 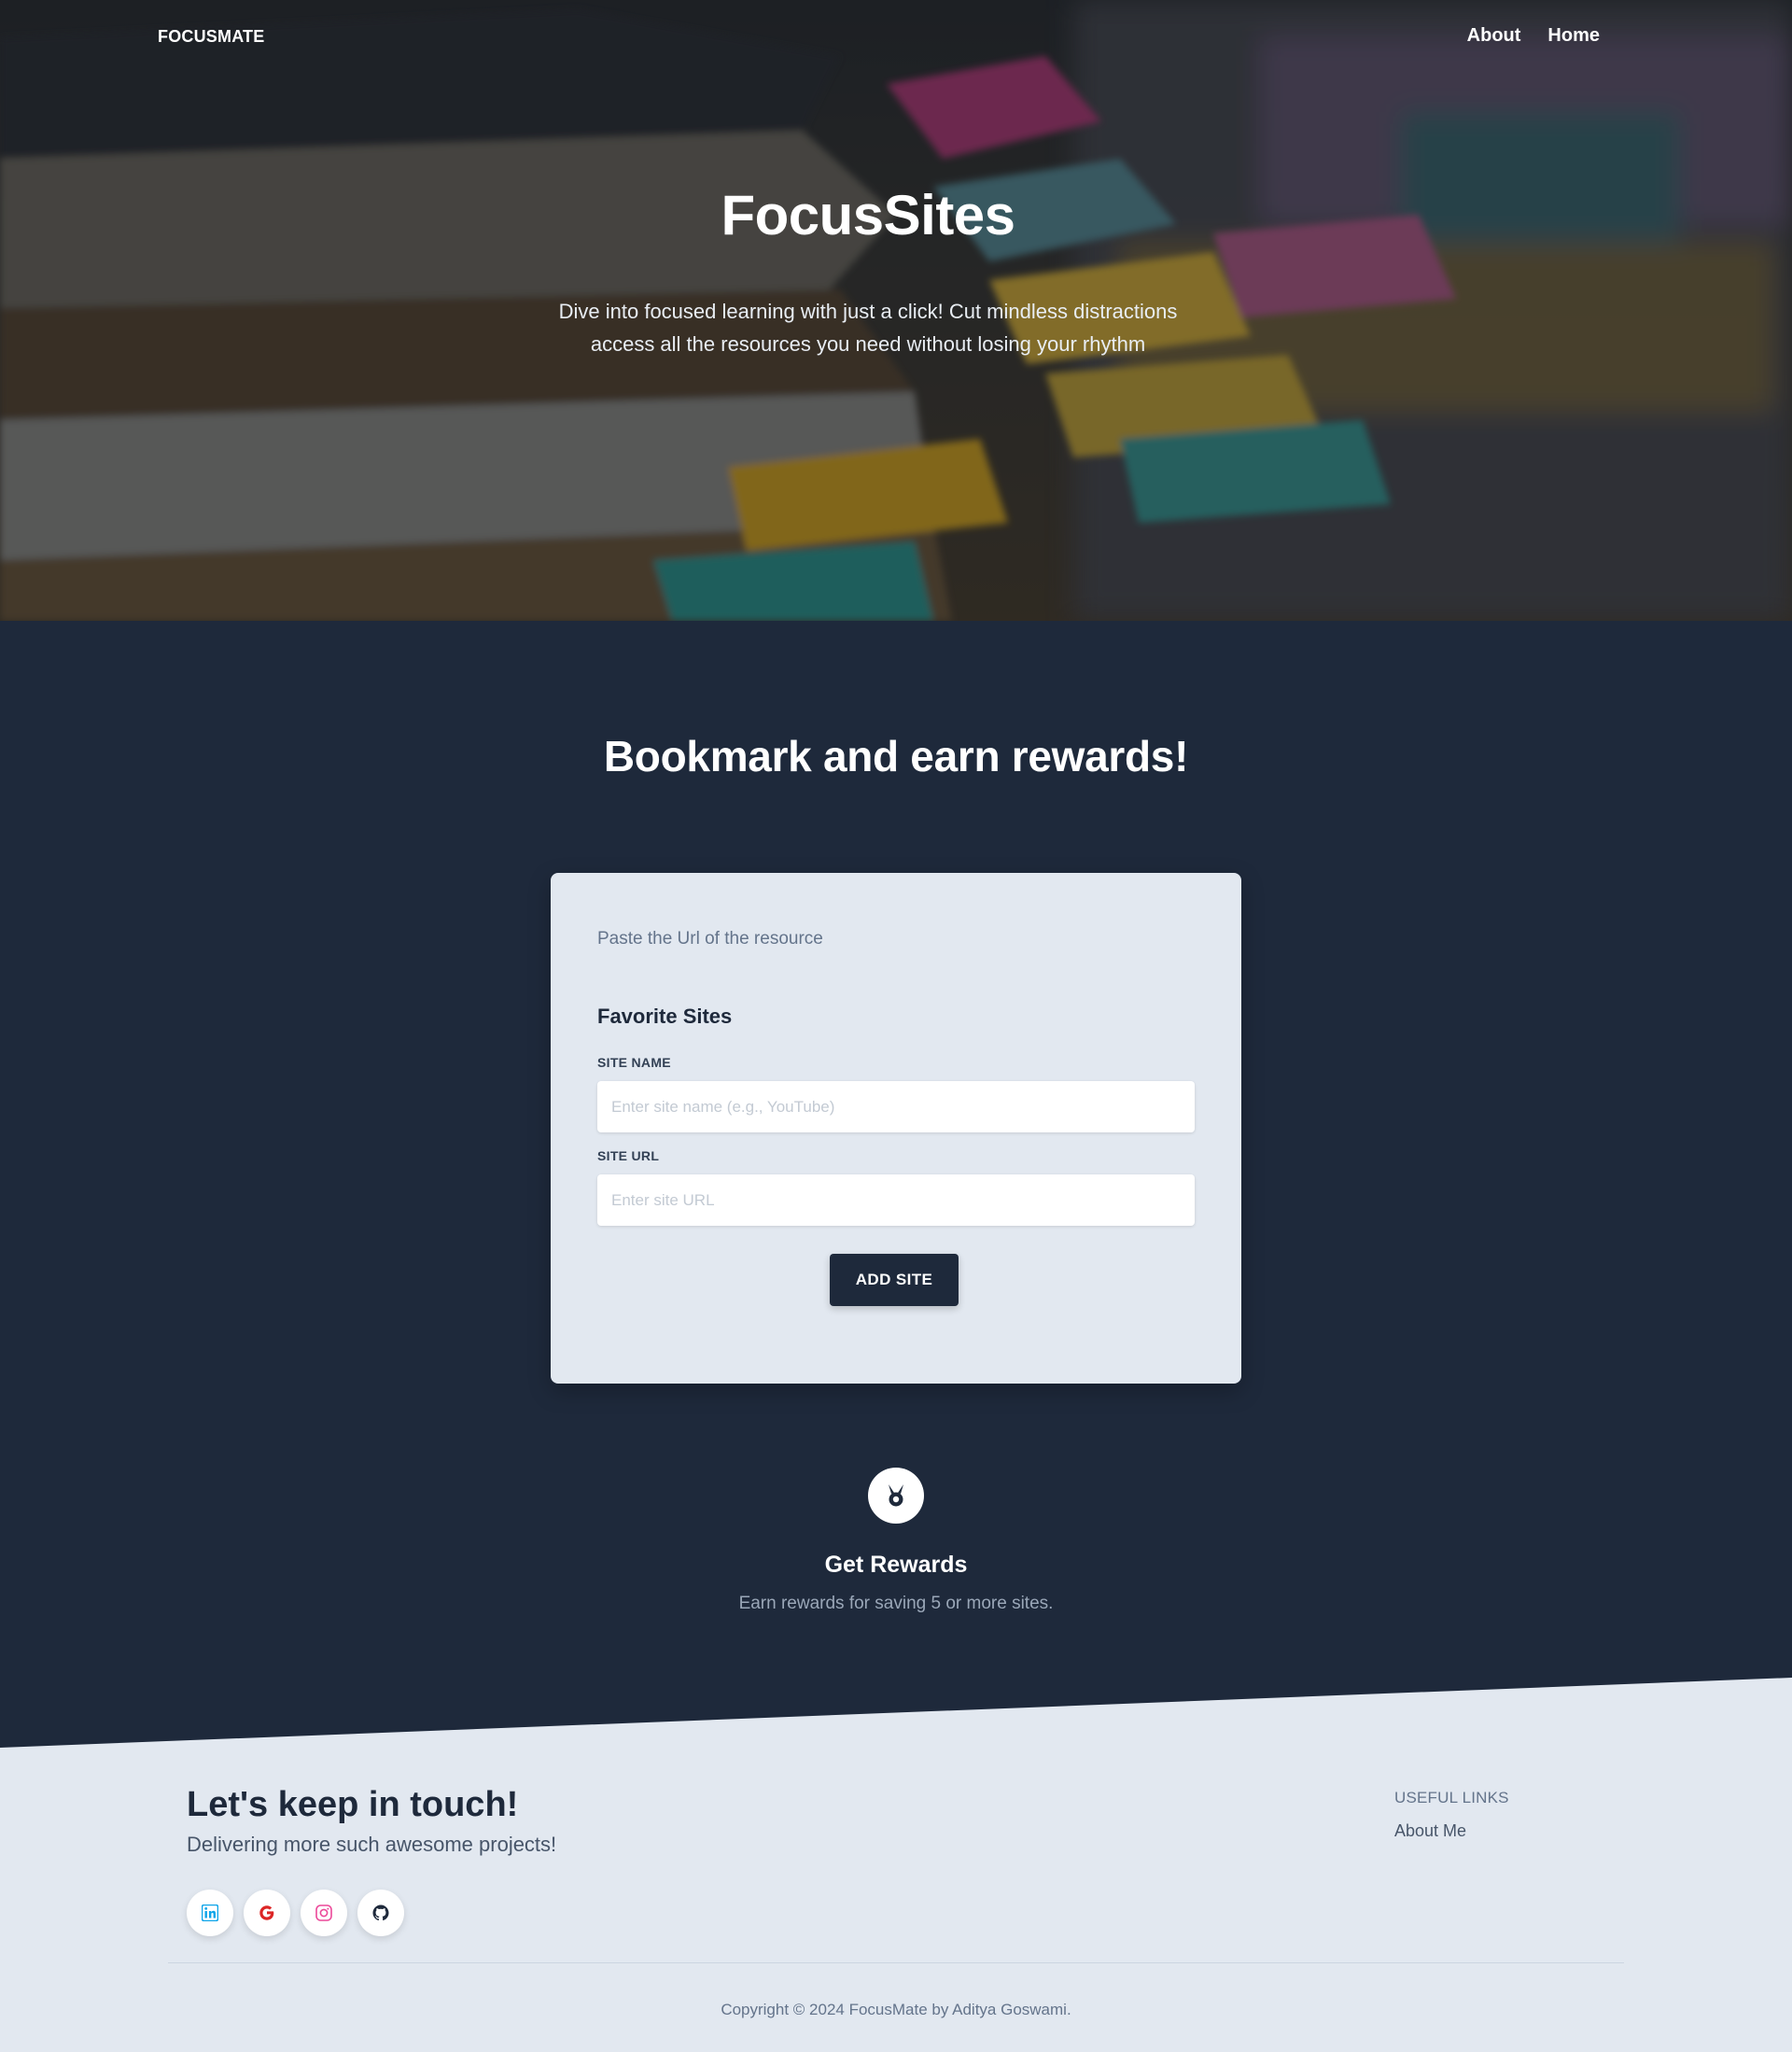 I want to click on footer-link-about-me: About Me, so click(x=1430, y=1831).